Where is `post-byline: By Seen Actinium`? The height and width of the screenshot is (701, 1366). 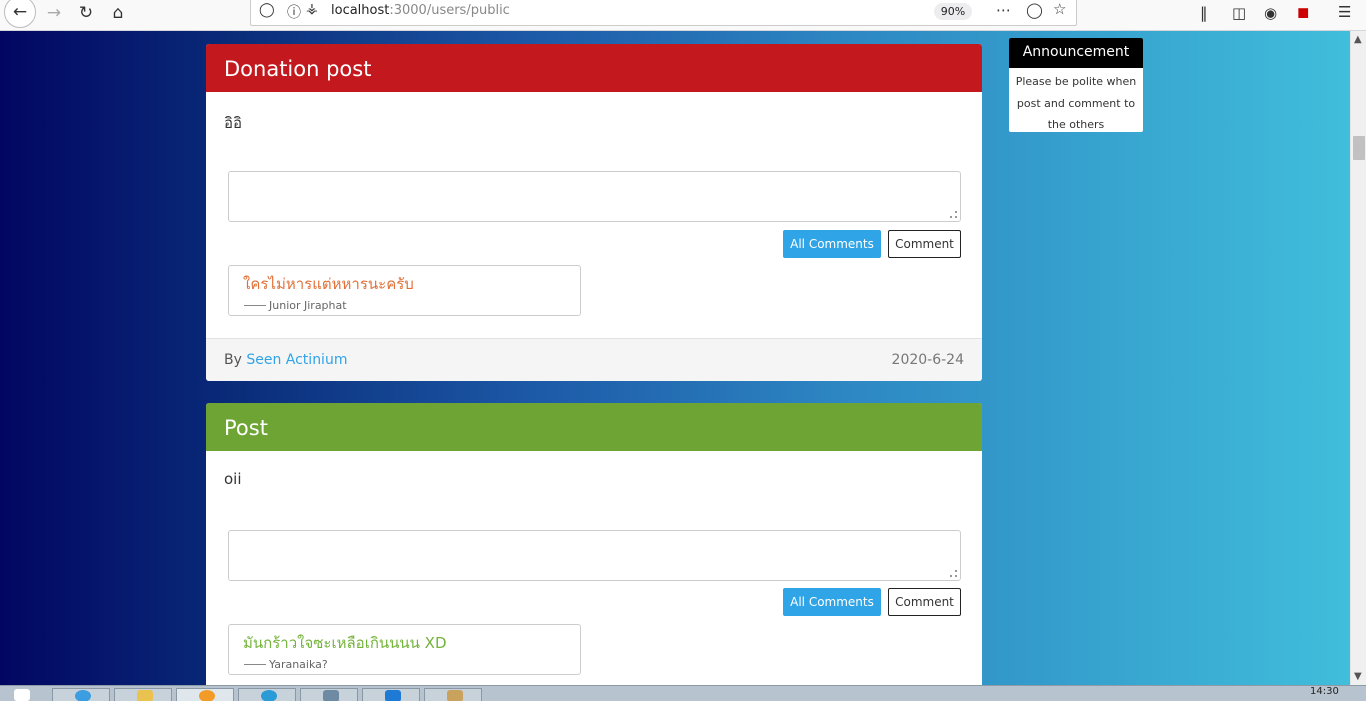 post-byline: By Seen Actinium is located at coordinates (285, 360).